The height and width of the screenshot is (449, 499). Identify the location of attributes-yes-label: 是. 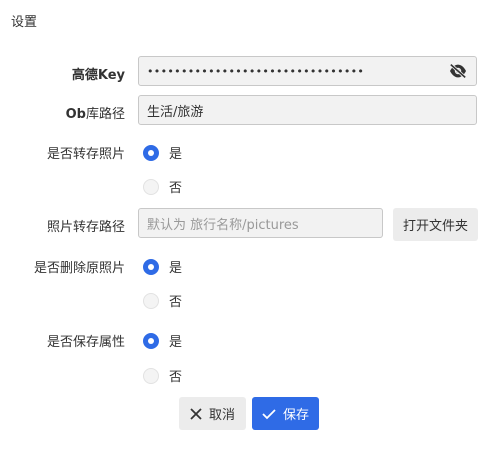
(176, 342).